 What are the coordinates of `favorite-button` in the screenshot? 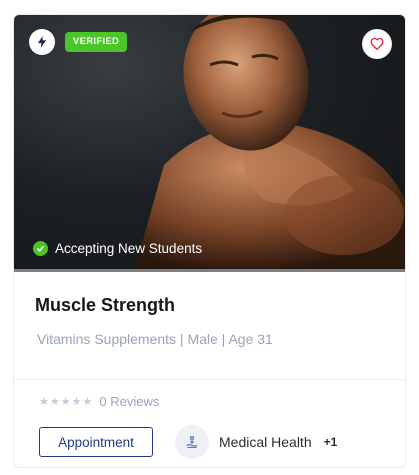 It's located at (377, 44).